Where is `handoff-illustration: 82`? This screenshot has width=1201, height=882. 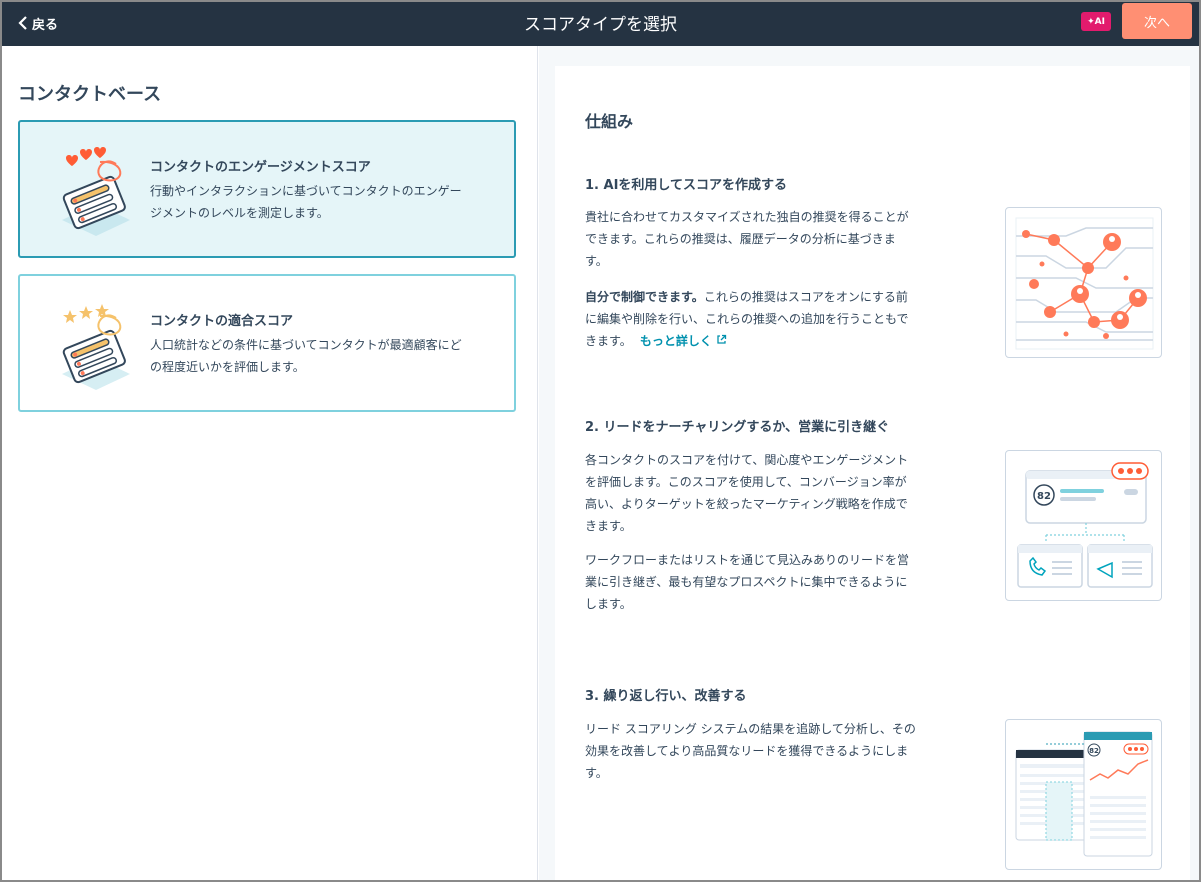
handoff-illustration: 82 is located at coordinates (1083, 525).